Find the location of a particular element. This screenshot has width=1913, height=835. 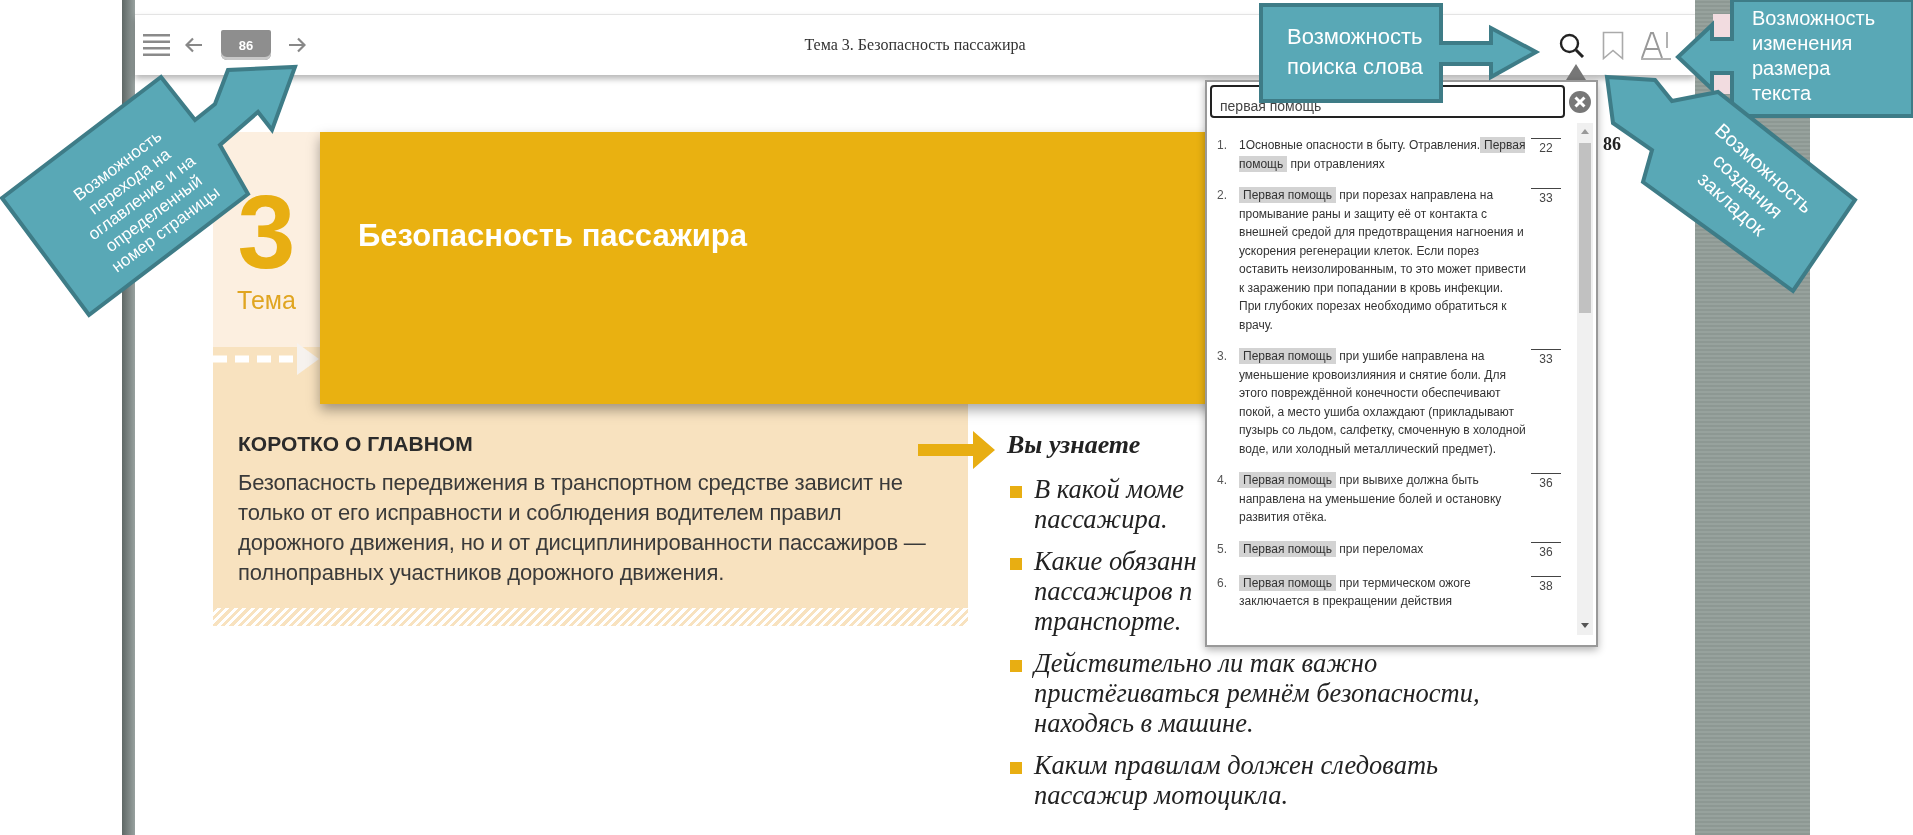

callout-text: Возможность поиска слова is located at coordinates (1355, 52).